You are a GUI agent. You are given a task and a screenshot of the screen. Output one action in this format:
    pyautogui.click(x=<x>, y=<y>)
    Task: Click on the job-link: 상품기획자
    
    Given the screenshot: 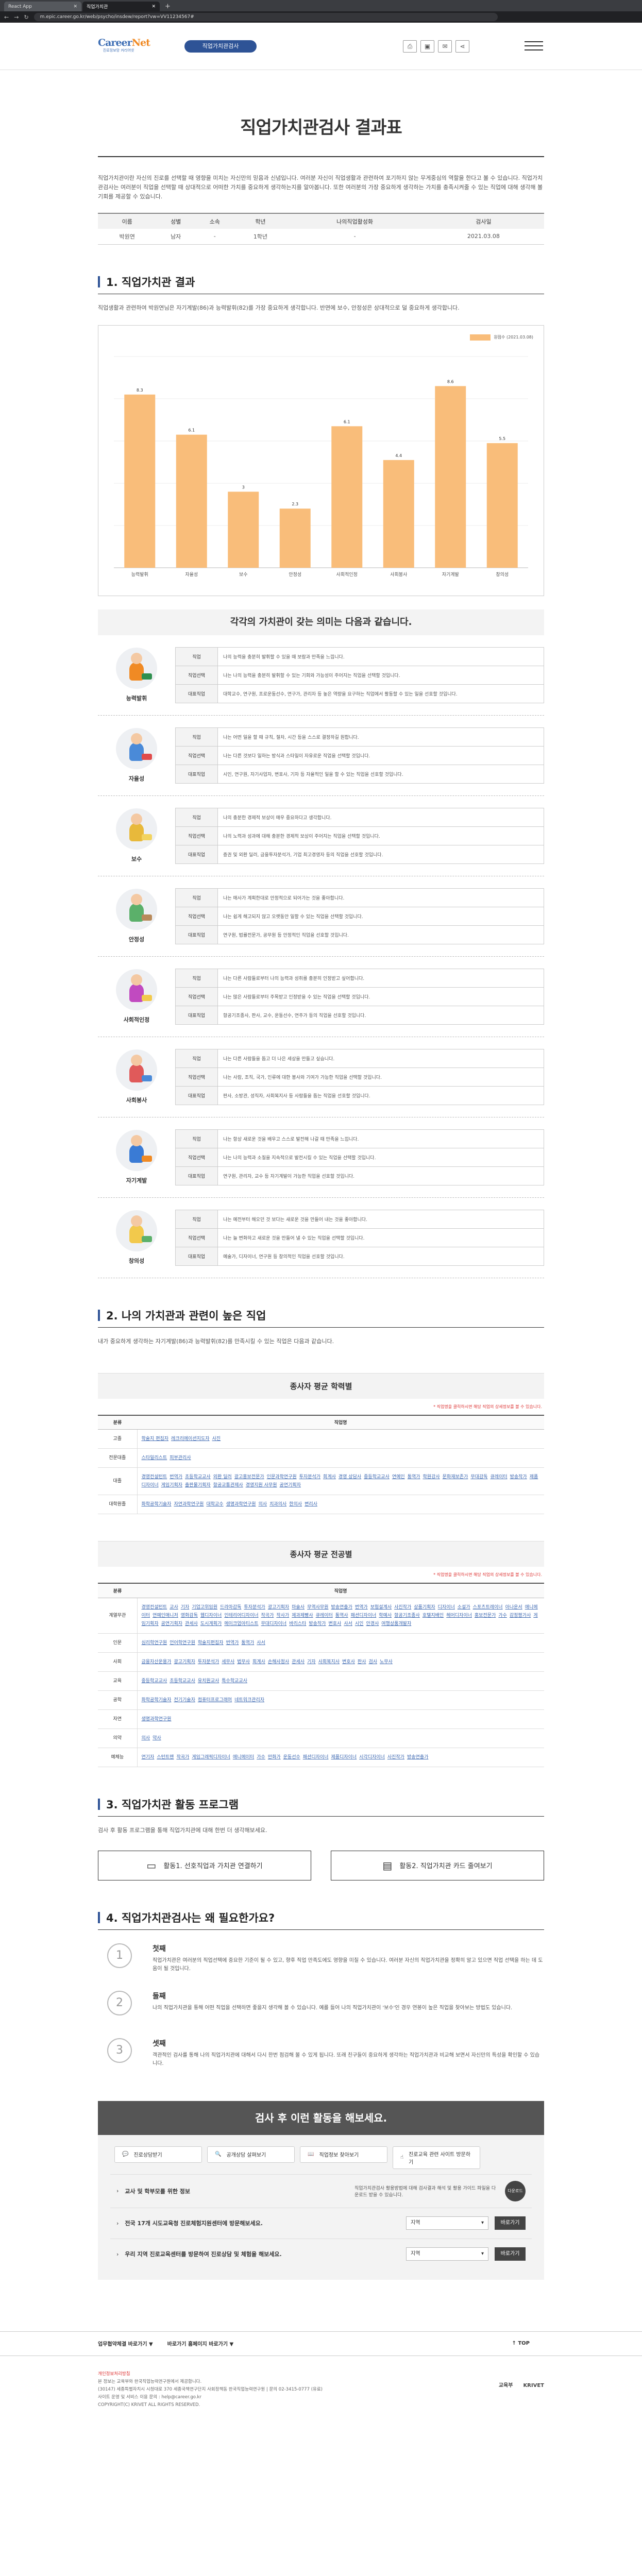 What is the action you would take?
    pyautogui.click(x=425, y=1607)
    